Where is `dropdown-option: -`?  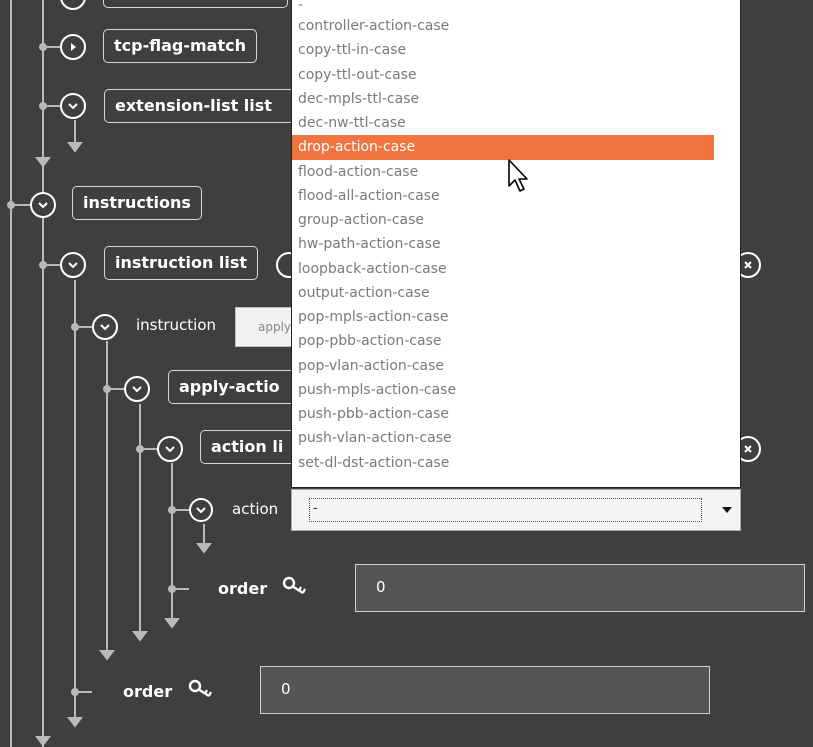 dropdown-option: - is located at coordinates (503, 7).